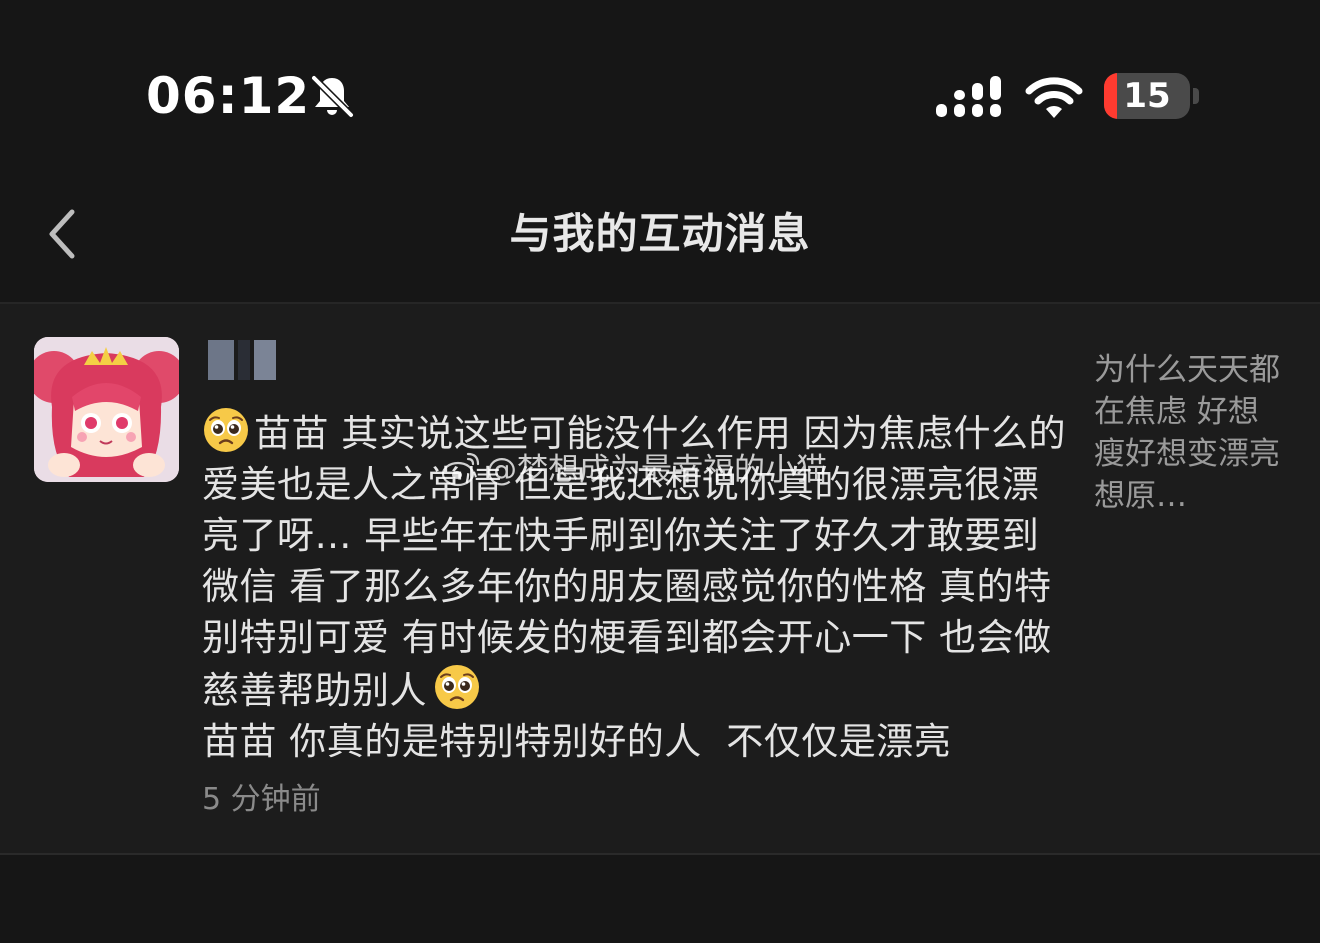 This screenshot has width=1320, height=943. I want to click on weibo-logo-icon, so click(460, 469).